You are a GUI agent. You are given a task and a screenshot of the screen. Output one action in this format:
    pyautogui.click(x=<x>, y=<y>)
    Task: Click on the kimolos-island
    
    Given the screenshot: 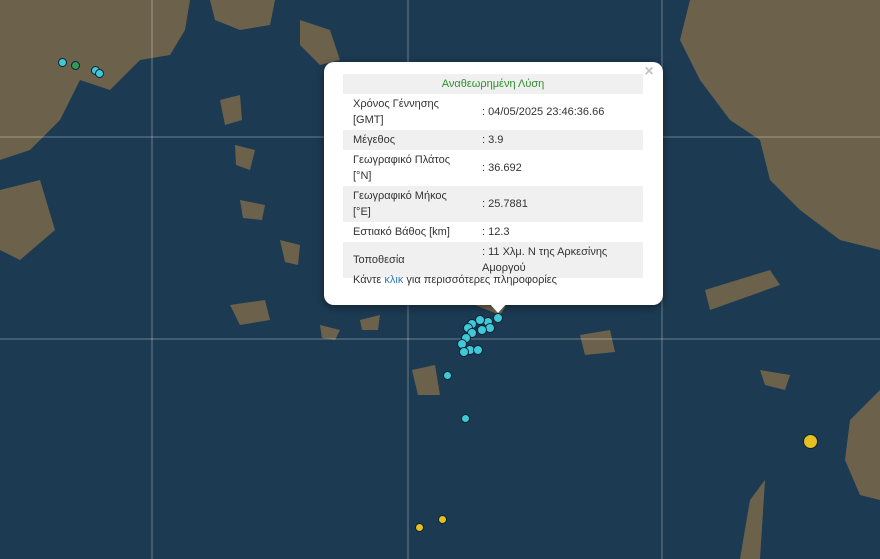 What is the action you would take?
    pyautogui.click(x=290, y=252)
    